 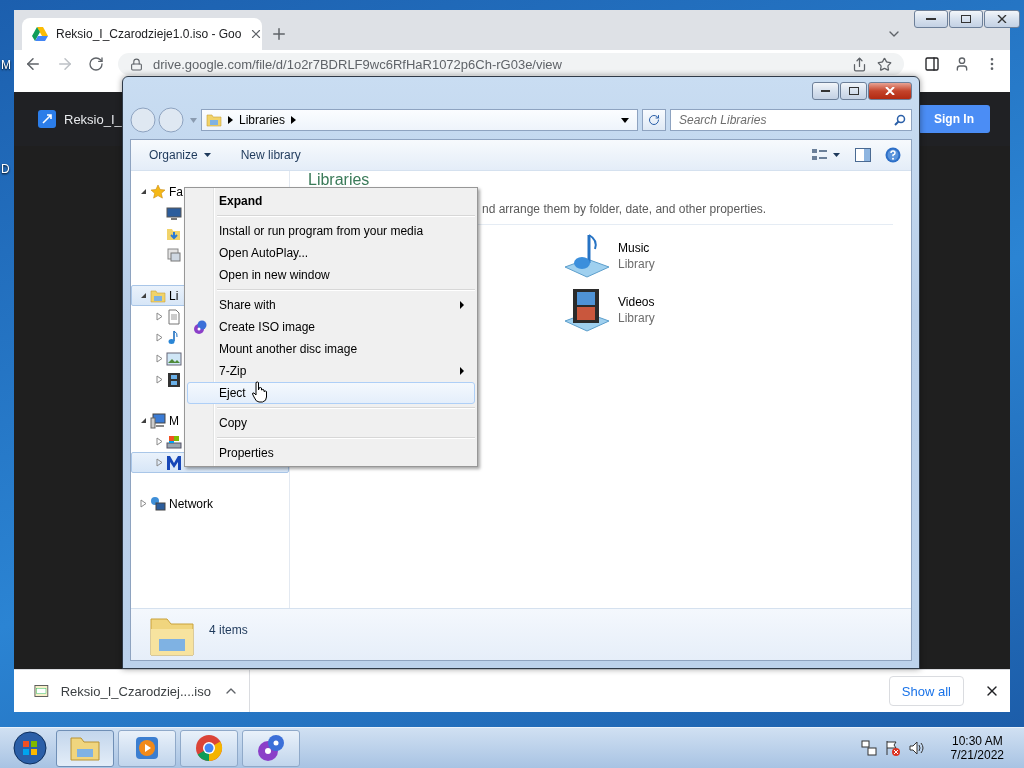 I want to click on description-text: nd arrange them by folder, date, and other properties., so click(x=624, y=209).